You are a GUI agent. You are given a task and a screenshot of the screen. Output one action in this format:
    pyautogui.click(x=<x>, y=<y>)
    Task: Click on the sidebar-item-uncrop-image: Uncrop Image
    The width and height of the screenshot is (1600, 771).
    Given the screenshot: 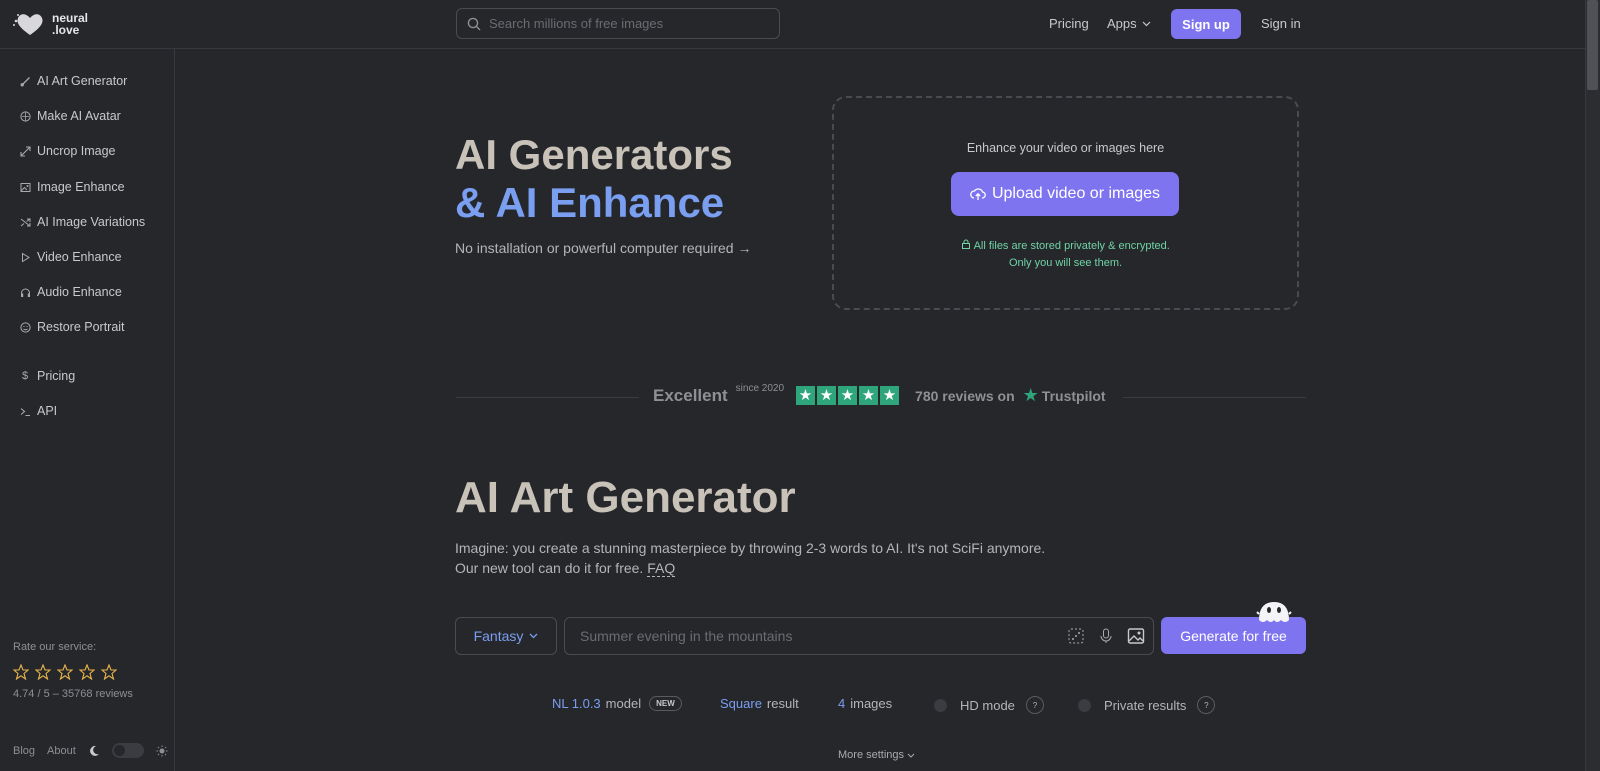 What is the action you would take?
    pyautogui.click(x=67, y=151)
    